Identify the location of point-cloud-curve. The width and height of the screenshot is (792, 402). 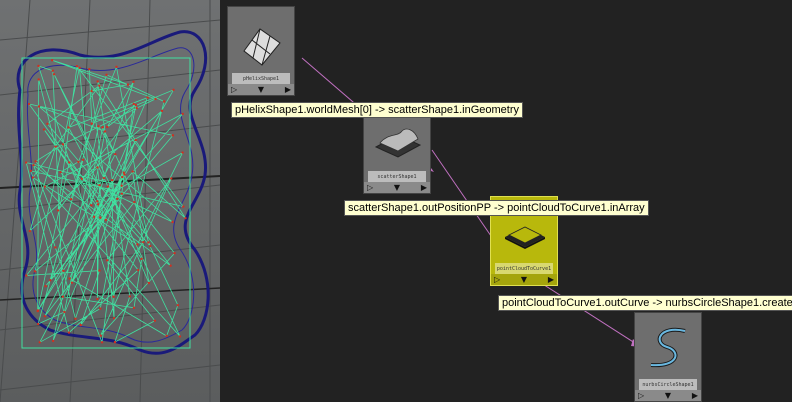
(105, 201).